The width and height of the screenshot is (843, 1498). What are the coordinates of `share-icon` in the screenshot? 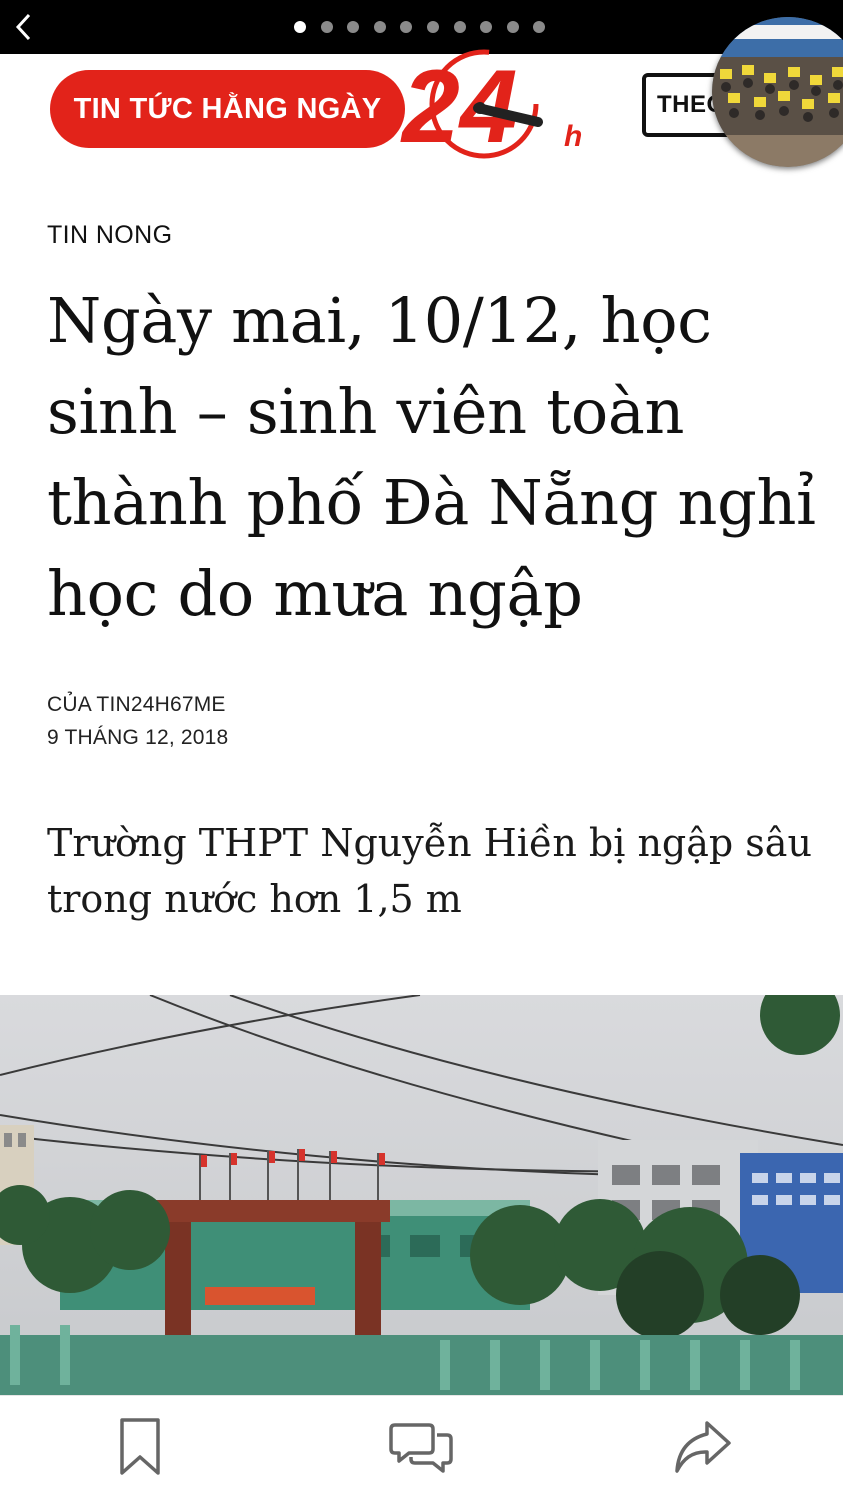 It's located at (703, 1447).